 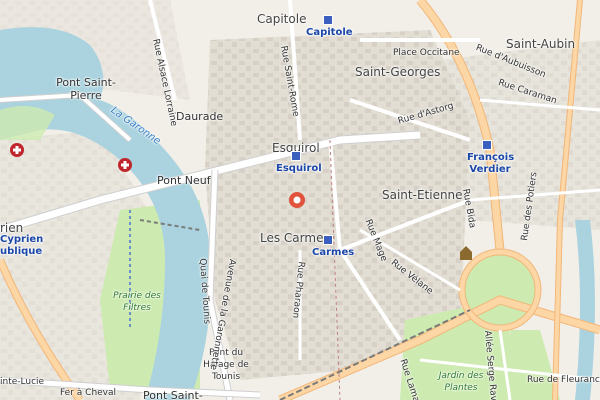 What do you see at coordinates (563, 380) in the screenshot?
I see `street-fleurance: Rue de Fleurance` at bounding box center [563, 380].